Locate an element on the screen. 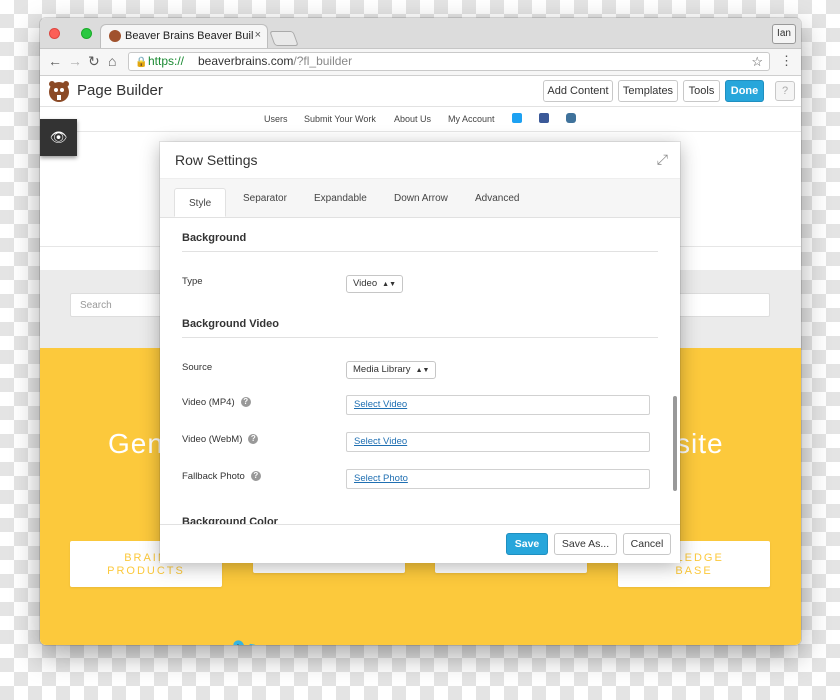 The image size is (840, 700). tab-down-arrow: Down Arrow is located at coordinates (421, 198).